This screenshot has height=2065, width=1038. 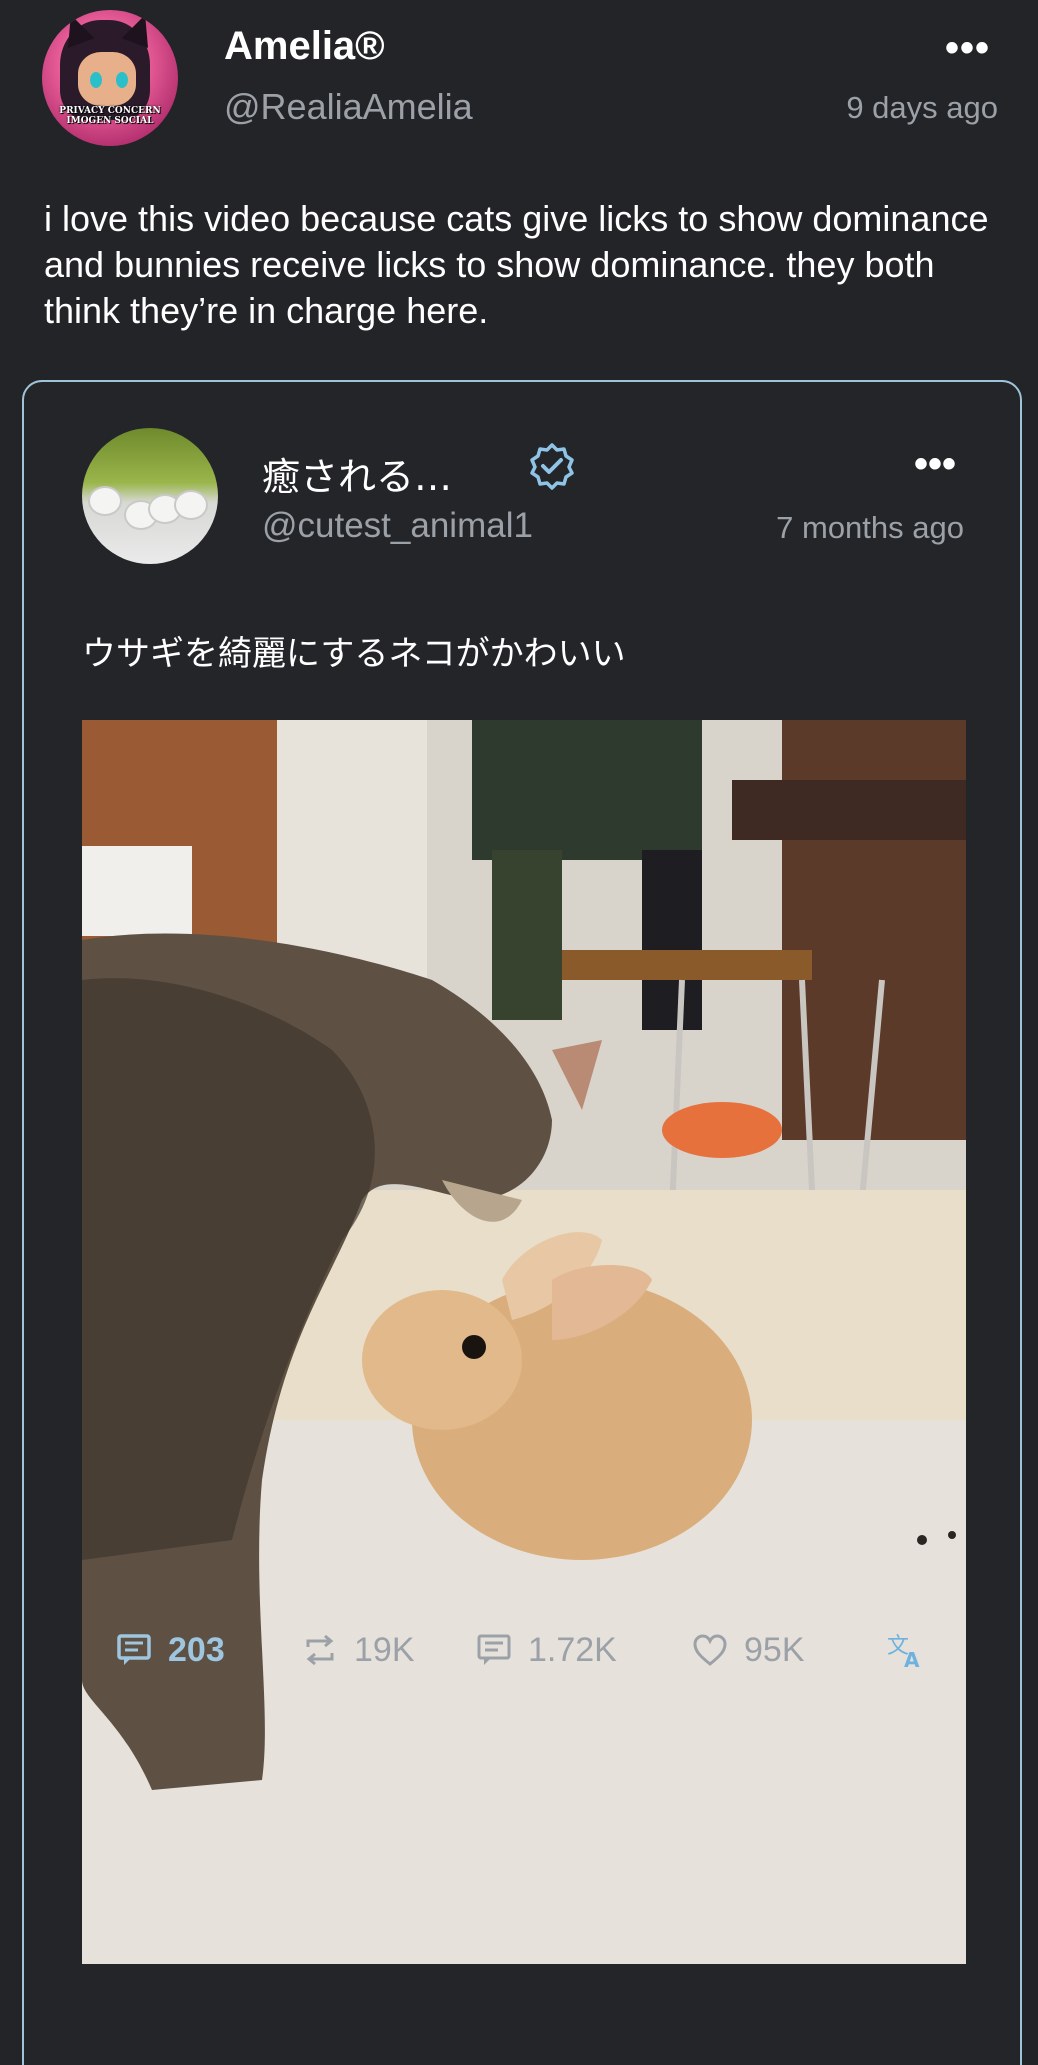 What do you see at coordinates (348, 107) in the screenshot?
I see `author-handle: @RealiaAmelia` at bounding box center [348, 107].